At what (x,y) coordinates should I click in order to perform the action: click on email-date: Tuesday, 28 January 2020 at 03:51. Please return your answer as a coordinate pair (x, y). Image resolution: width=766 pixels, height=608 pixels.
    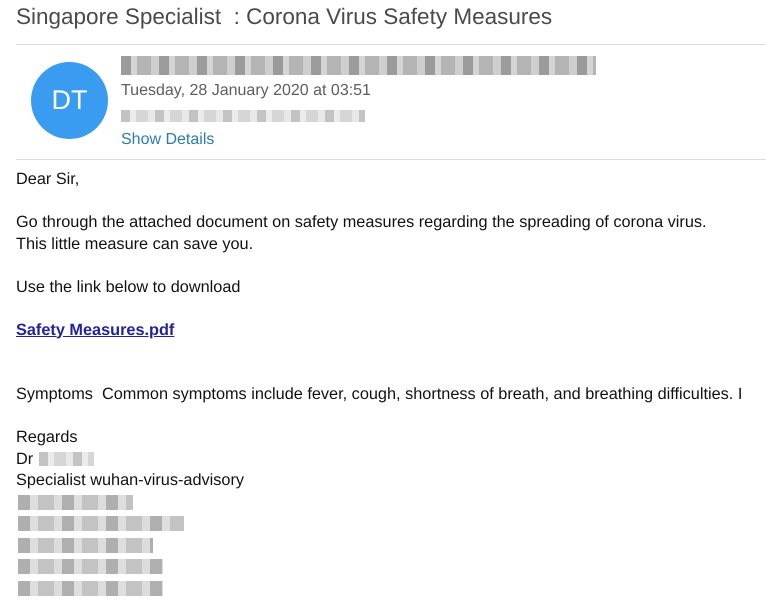
    Looking at the image, I should click on (246, 90).